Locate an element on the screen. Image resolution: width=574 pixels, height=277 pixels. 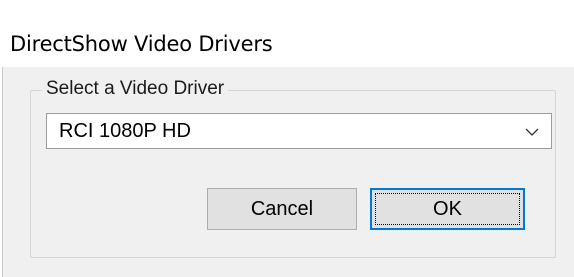
cancel-button-label: Cancel is located at coordinates (282, 209).